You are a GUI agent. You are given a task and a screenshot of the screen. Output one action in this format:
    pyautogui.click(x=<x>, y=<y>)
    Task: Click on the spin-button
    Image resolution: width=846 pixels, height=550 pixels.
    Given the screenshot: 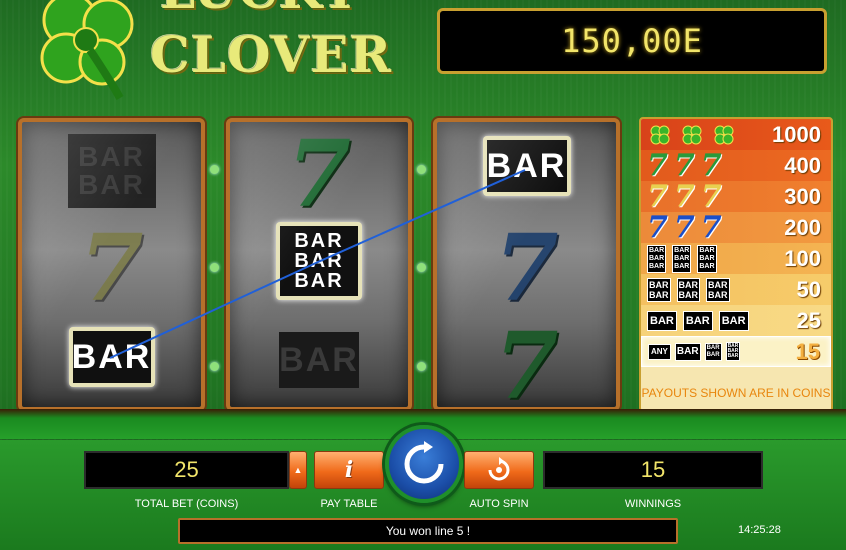 What is the action you would take?
    pyautogui.click(x=424, y=464)
    